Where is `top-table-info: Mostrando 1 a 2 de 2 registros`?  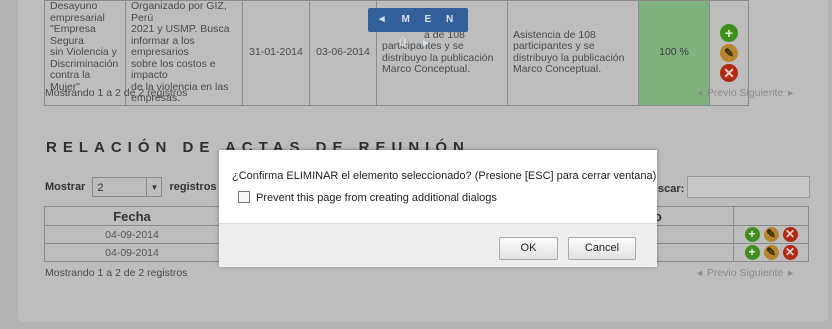
top-table-info: Mostrando 1 a 2 de 2 registros is located at coordinates (116, 93).